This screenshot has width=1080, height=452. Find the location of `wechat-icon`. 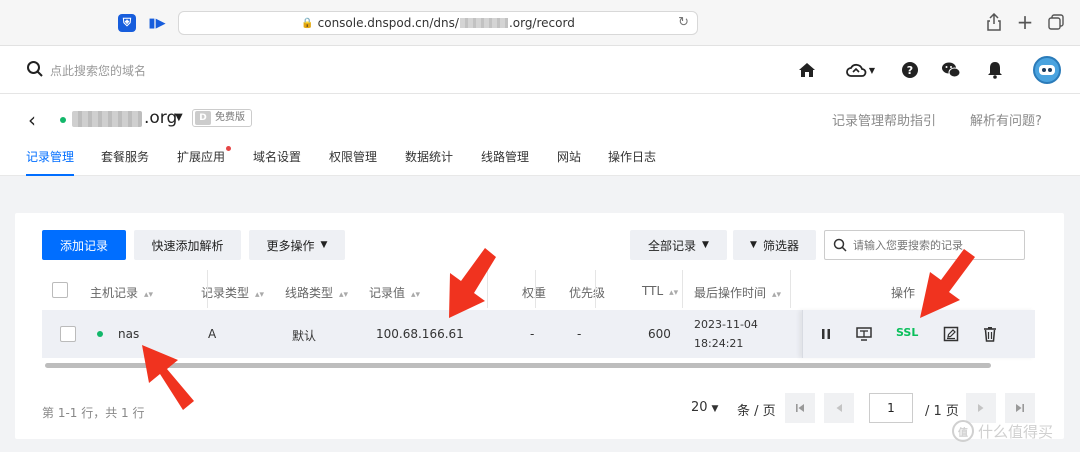

wechat-icon is located at coordinates (951, 70).